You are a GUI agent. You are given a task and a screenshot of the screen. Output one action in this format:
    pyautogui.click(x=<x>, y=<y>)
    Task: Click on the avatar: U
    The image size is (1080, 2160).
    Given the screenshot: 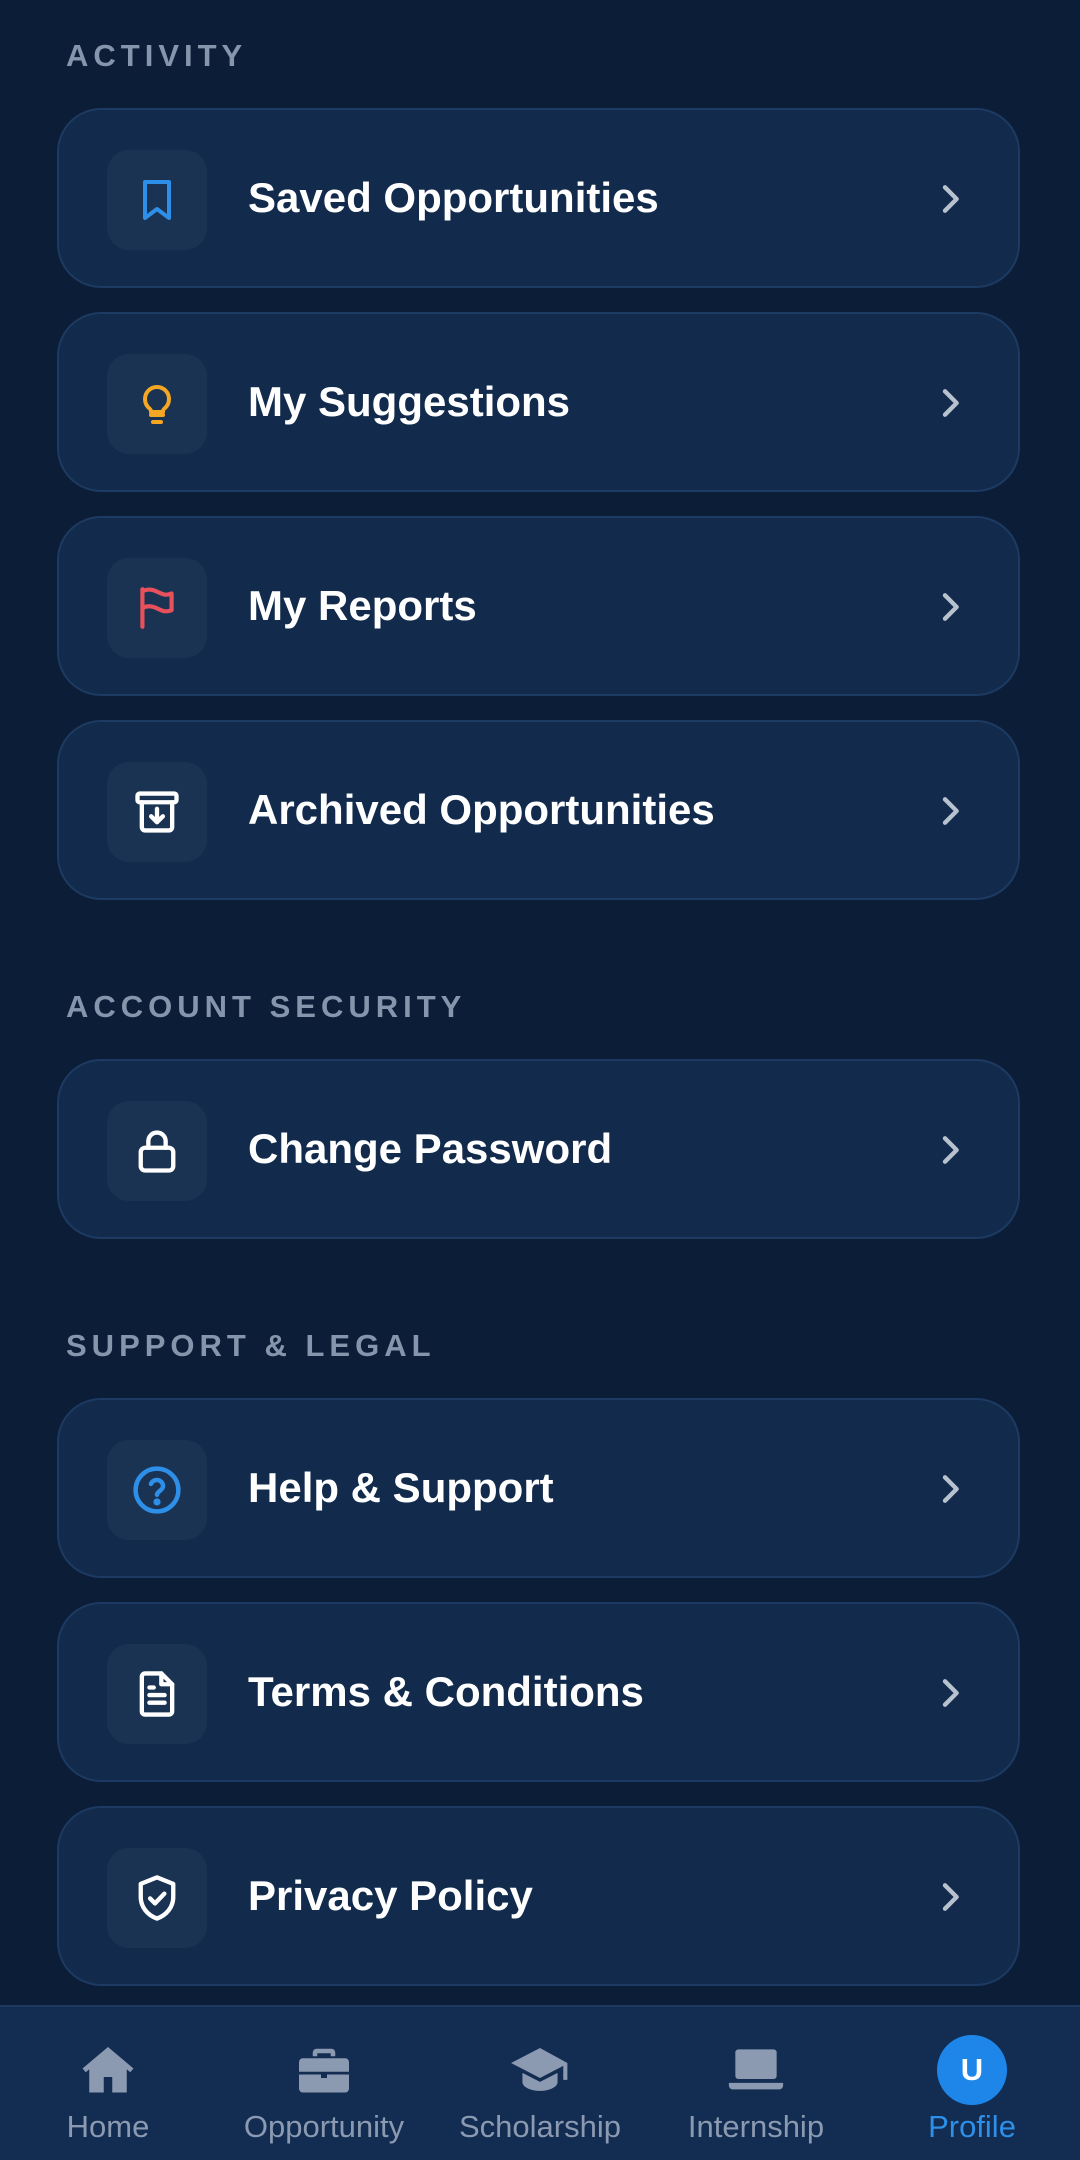 What is the action you would take?
    pyautogui.click(x=972, y=2070)
    